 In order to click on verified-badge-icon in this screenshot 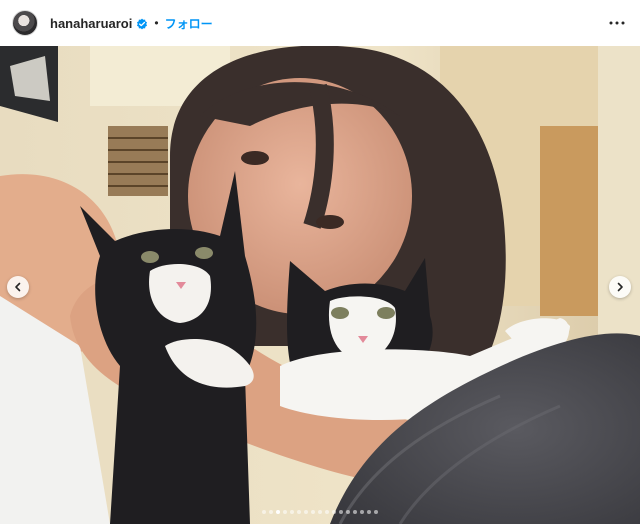, I will do `click(142, 23)`.